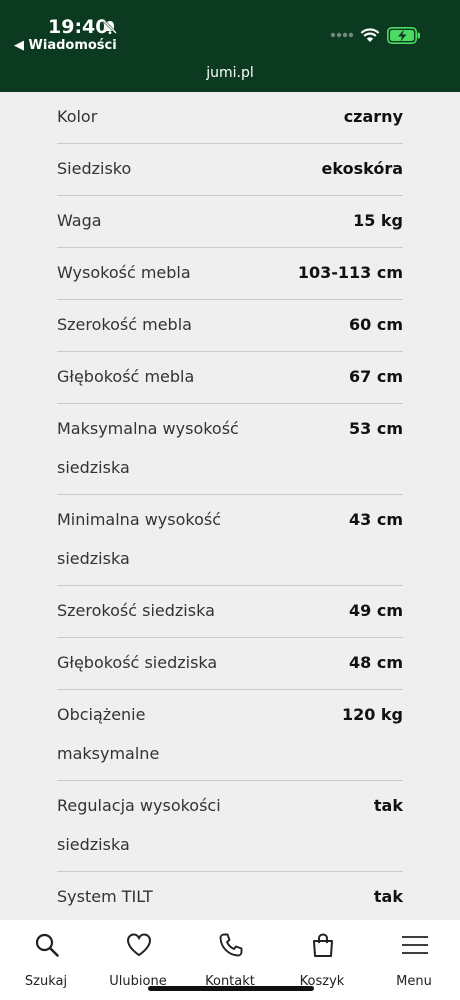 The image size is (460, 1000). What do you see at coordinates (376, 662) in the screenshot?
I see `spec-value: 48 cm` at bounding box center [376, 662].